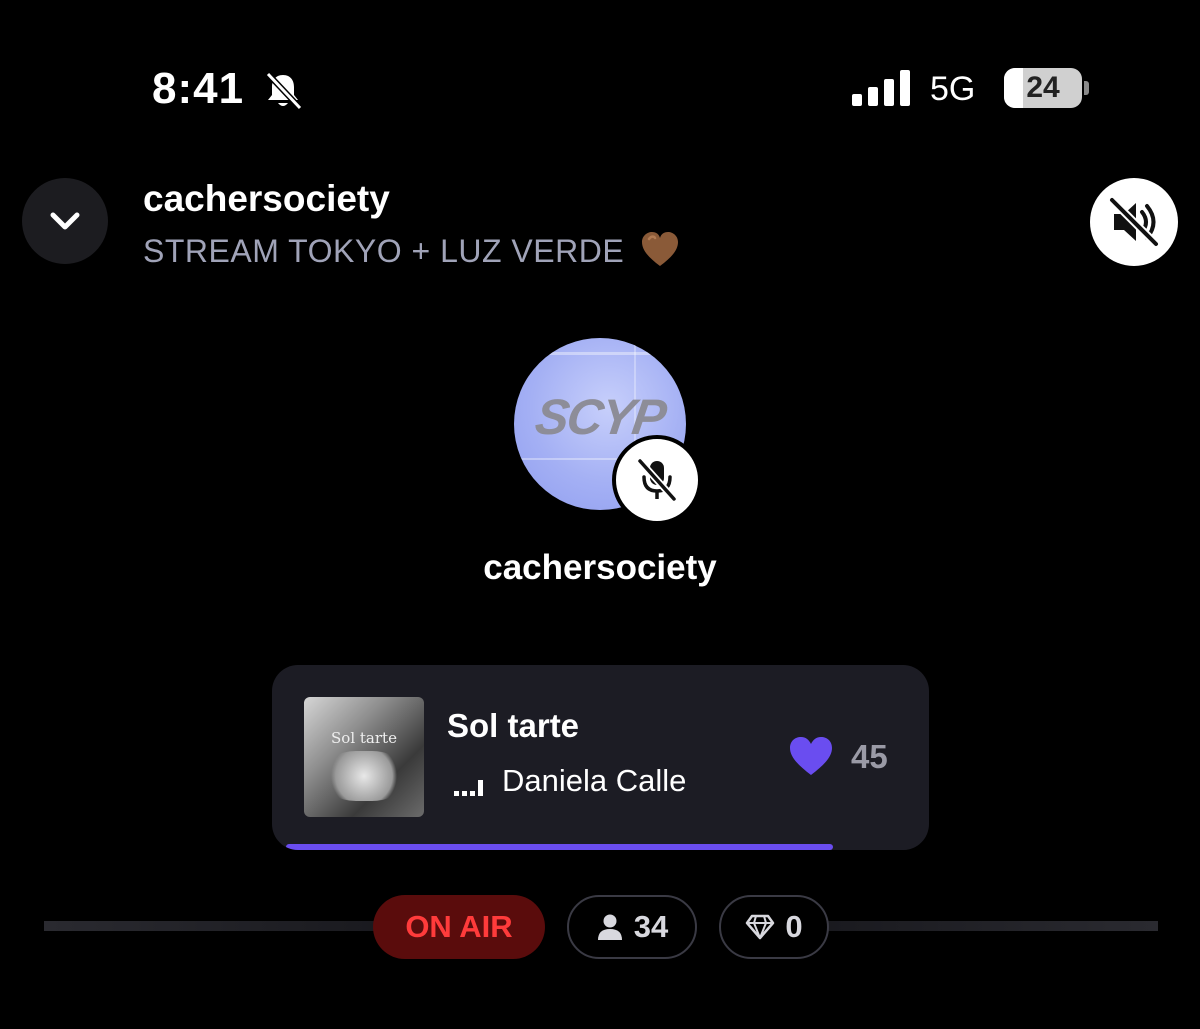 Image resolution: width=1200 pixels, height=1029 pixels. I want to click on like-heart-icon, so click(811, 756).